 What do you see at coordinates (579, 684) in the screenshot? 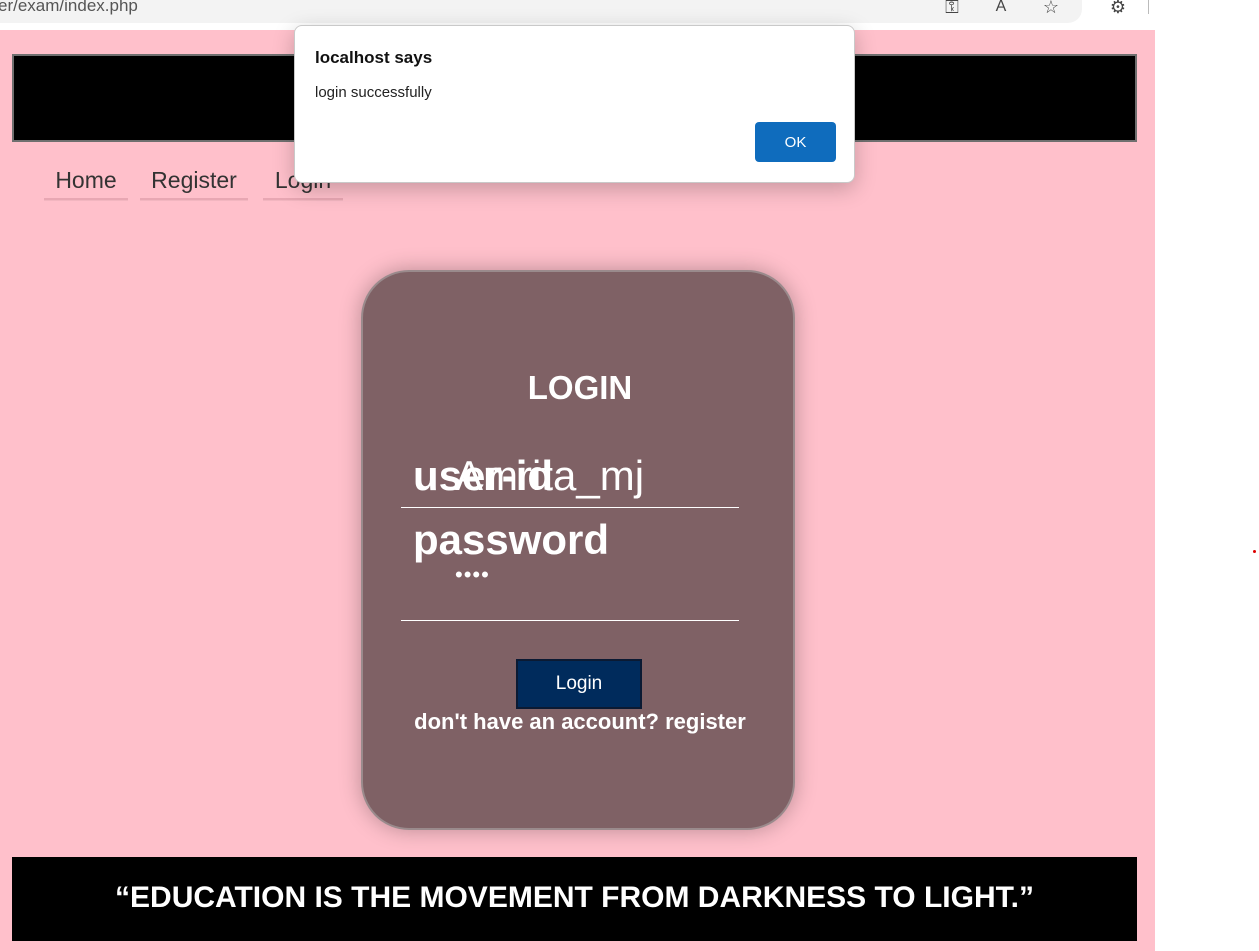
I see `login-button: Login` at bounding box center [579, 684].